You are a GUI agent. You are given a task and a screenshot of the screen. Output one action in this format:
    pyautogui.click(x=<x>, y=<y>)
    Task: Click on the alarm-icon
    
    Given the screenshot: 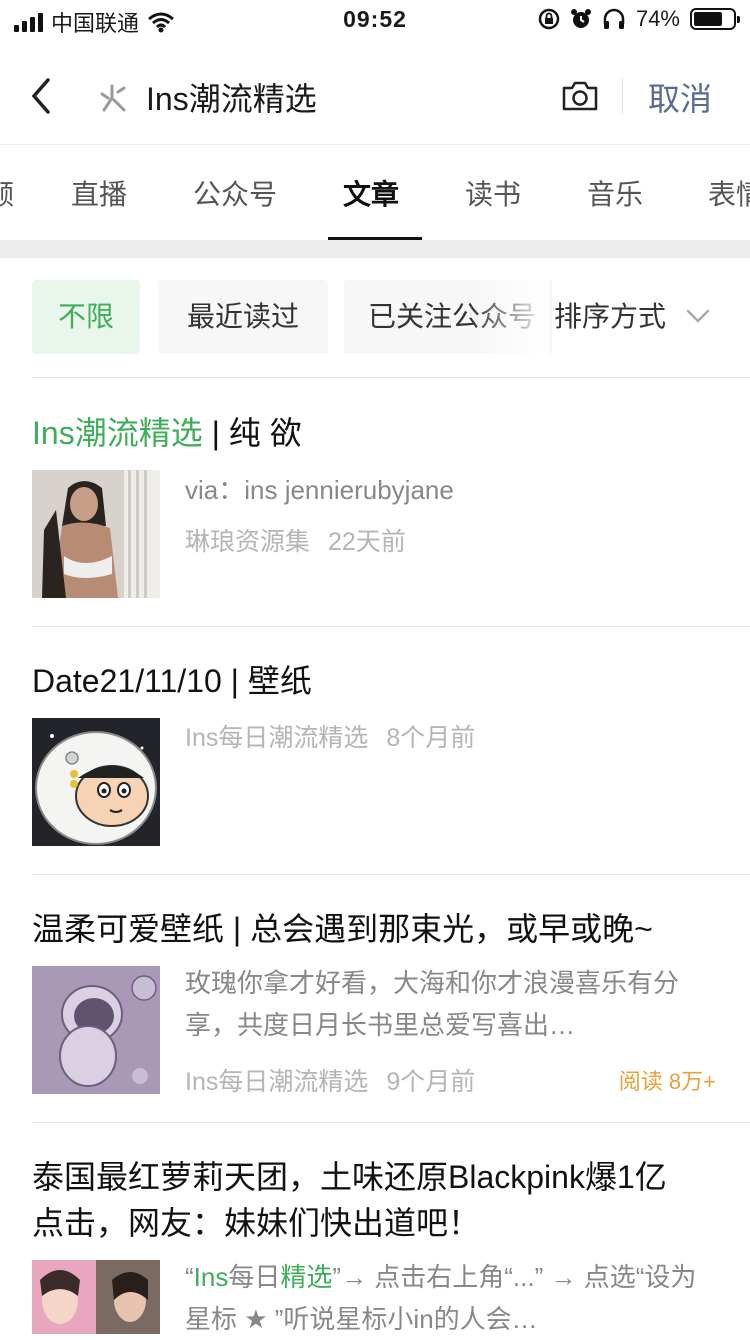 What is the action you would take?
    pyautogui.click(x=580, y=18)
    